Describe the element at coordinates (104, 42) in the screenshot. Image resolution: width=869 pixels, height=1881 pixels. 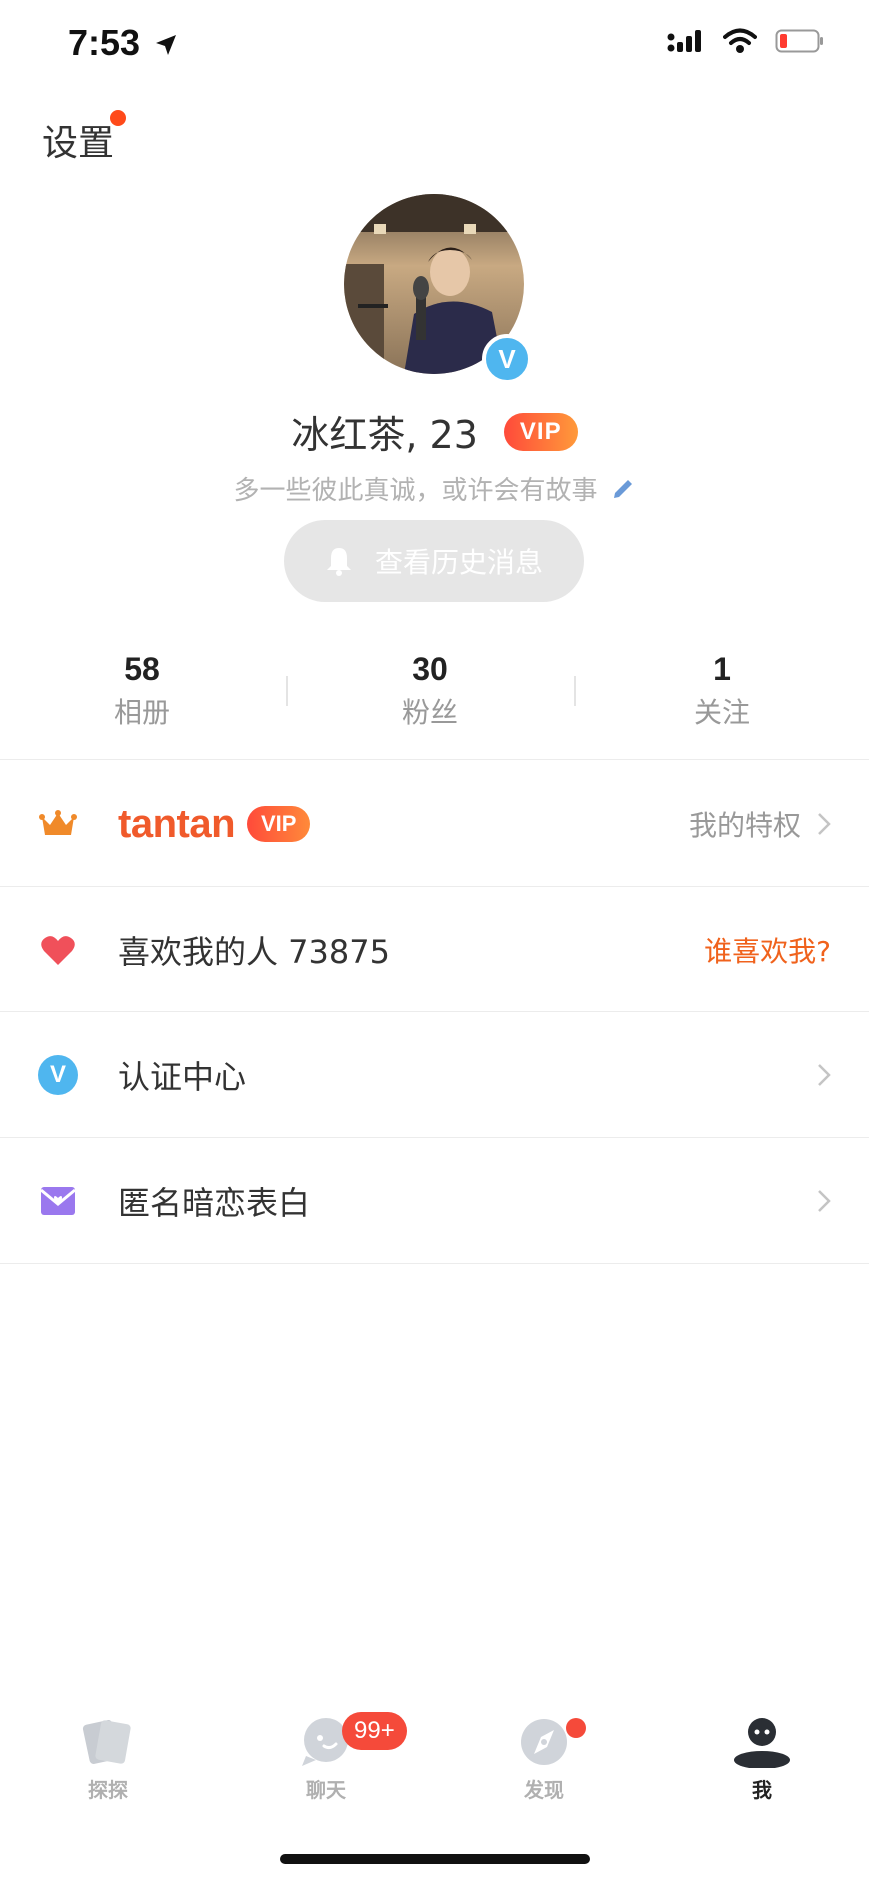
I see `status-time-text: 7:53` at that location.